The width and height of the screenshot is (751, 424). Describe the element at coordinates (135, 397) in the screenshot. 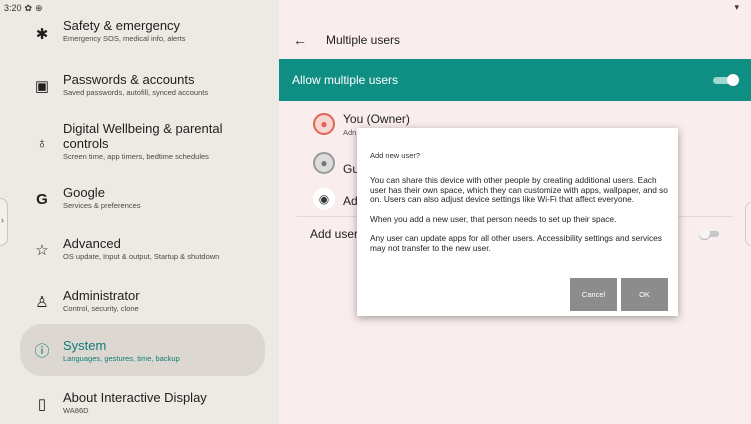

I see `sidebar-item-title: About Interactive Display` at that location.